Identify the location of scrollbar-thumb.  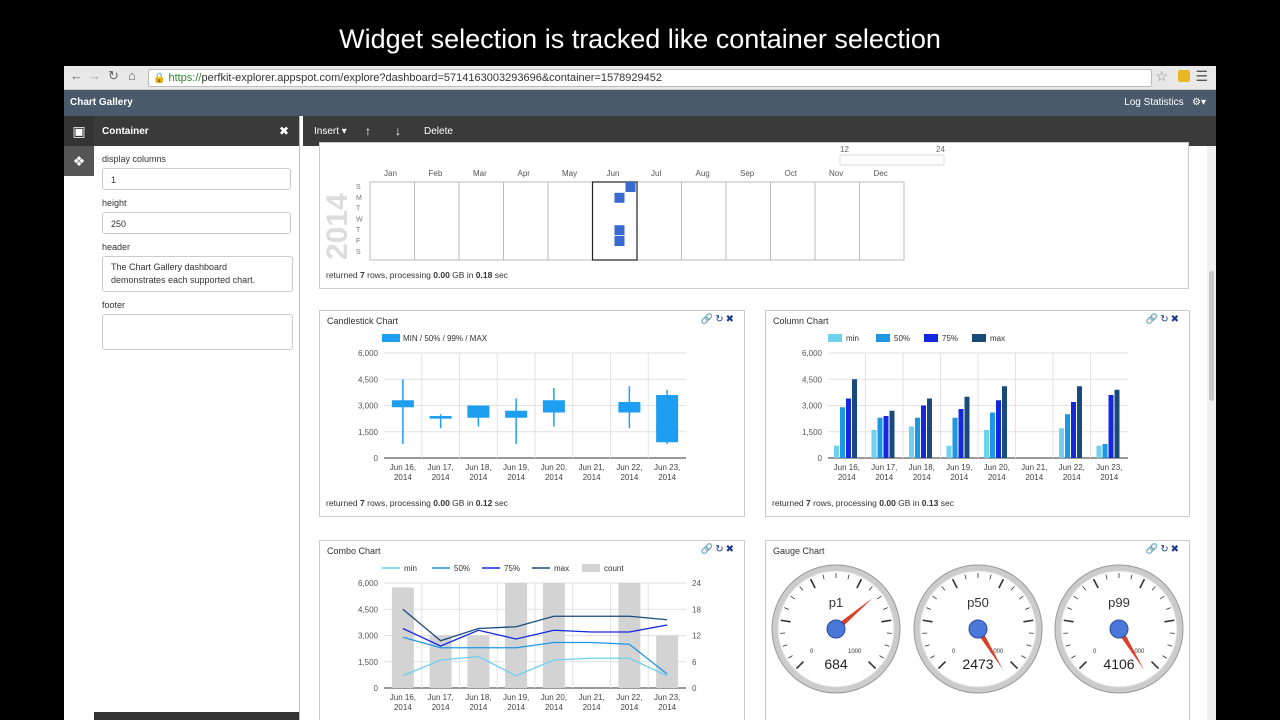
(1211, 336).